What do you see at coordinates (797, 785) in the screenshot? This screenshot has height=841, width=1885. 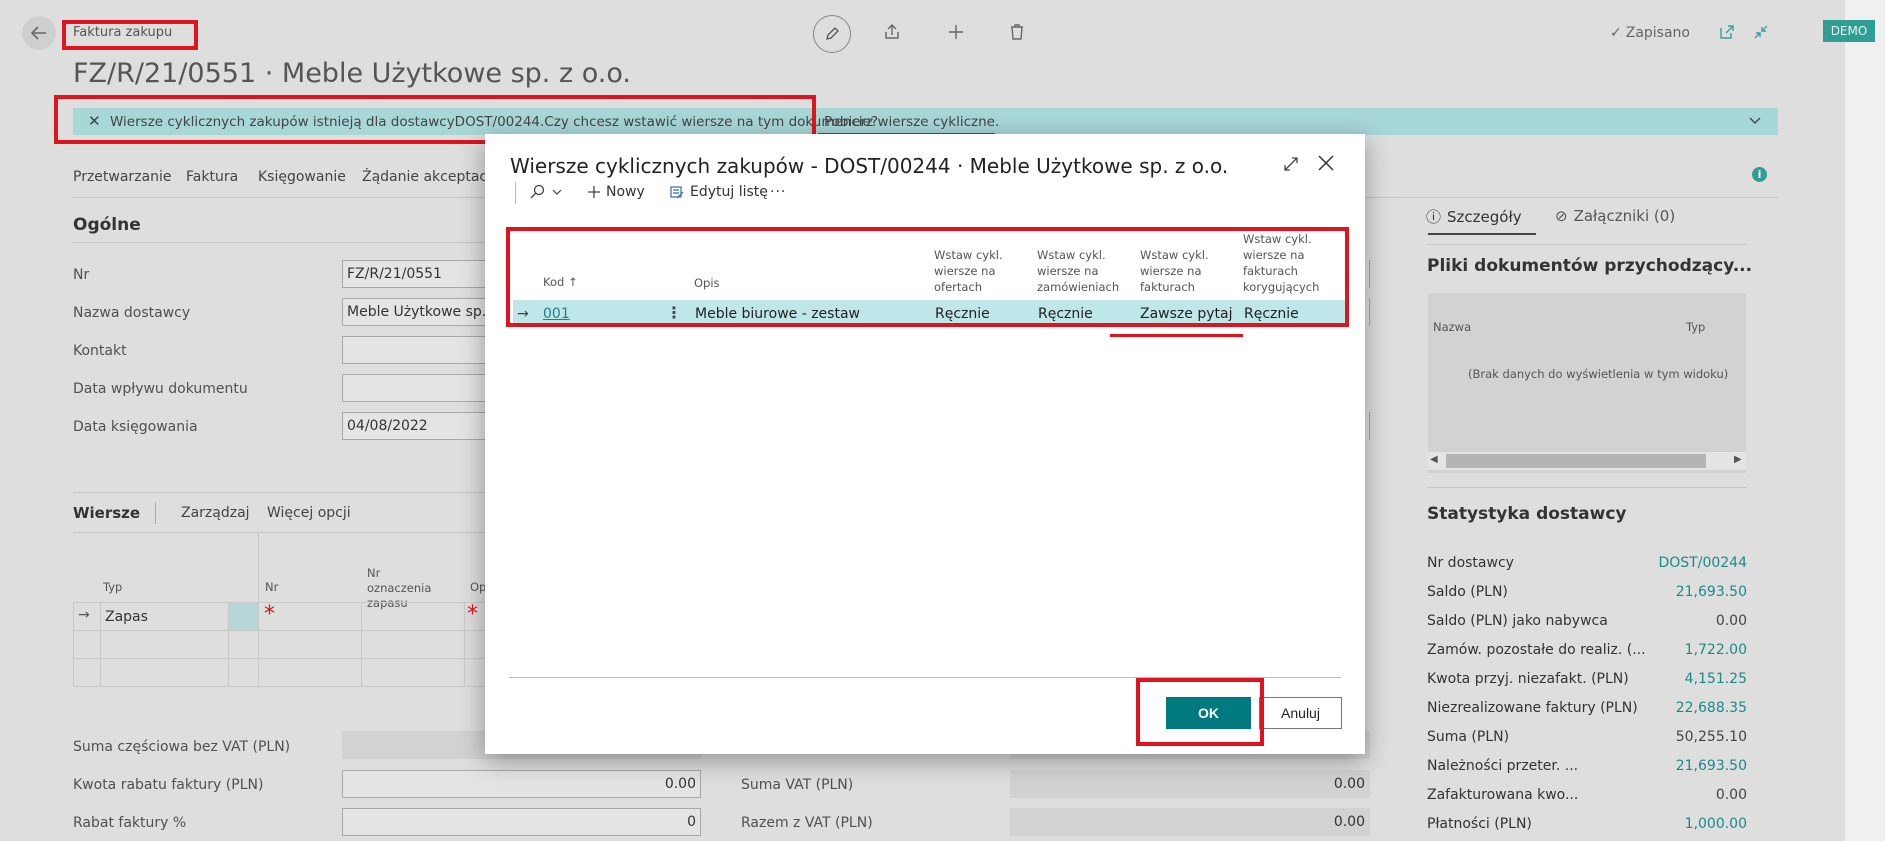 I see `vat-amount-label: Suma VAT (PLN)` at bounding box center [797, 785].